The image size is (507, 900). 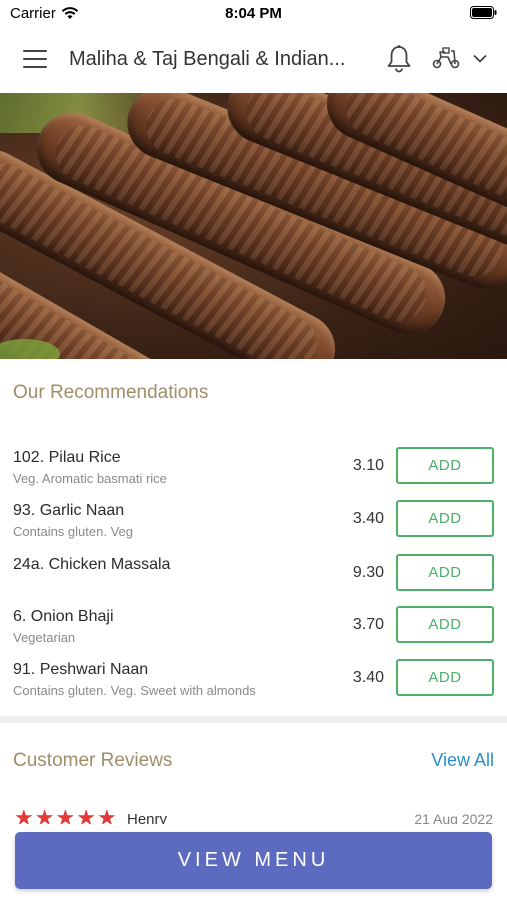 I want to click on menu-item-row: 6. Onion Bhaji Vegetarian 3.70 ADD, so click(x=253, y=633).